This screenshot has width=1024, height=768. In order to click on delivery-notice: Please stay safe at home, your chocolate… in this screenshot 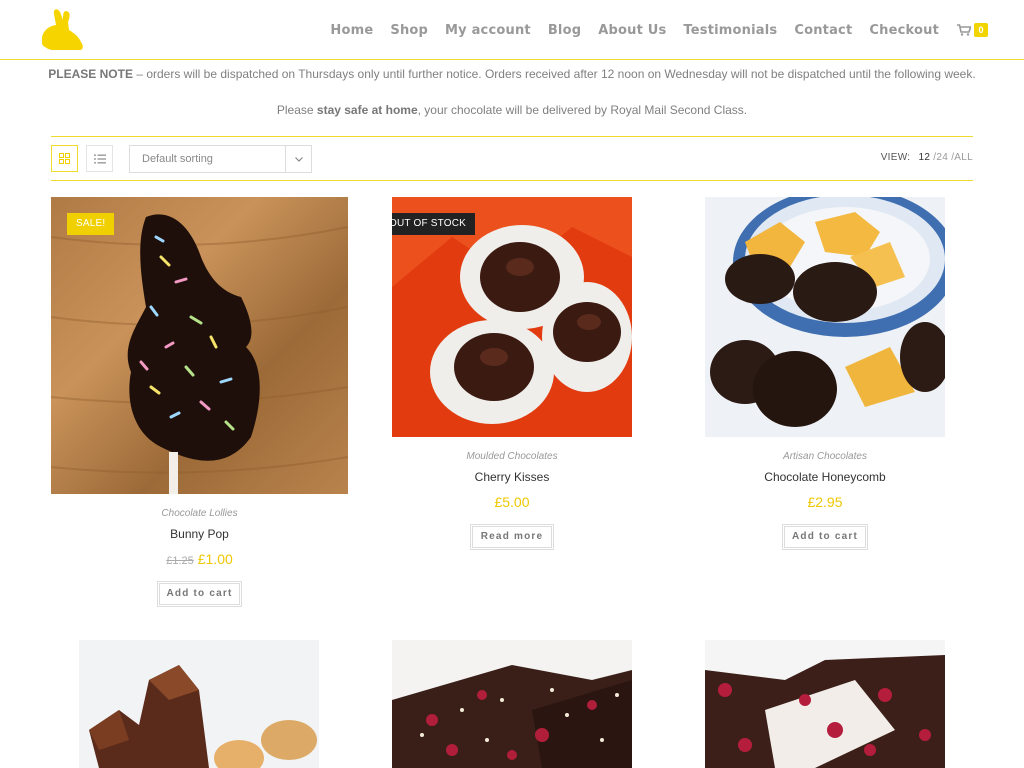, I will do `click(512, 110)`.